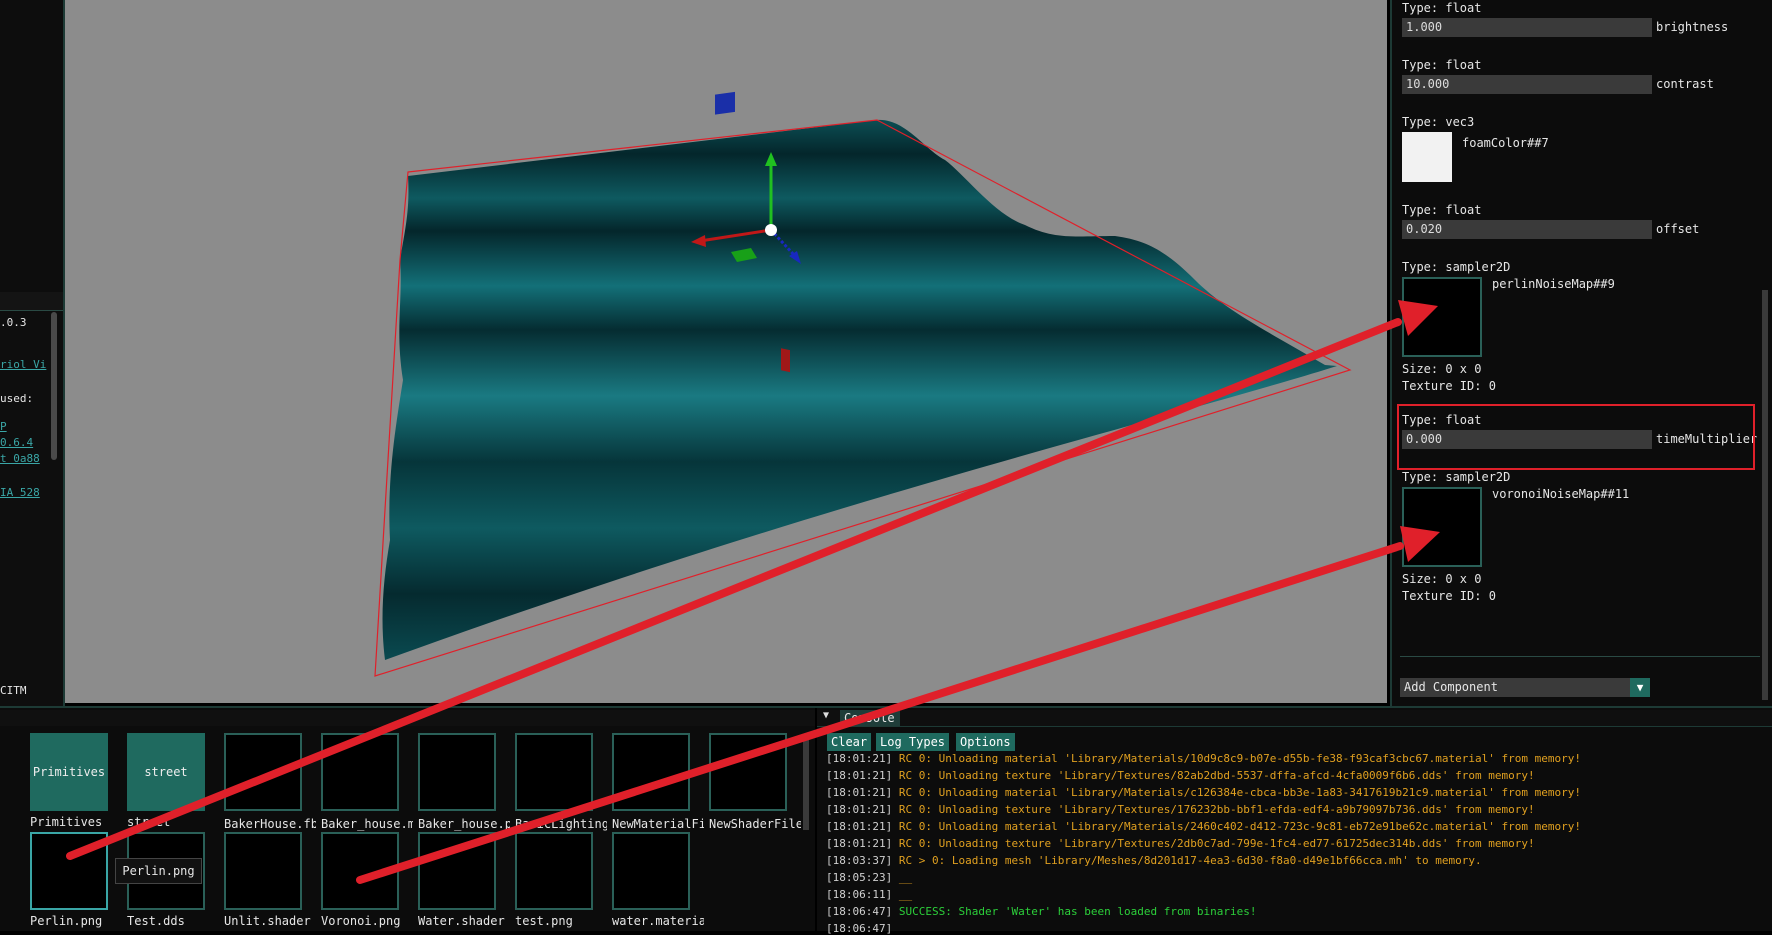 The width and height of the screenshot is (1772, 935). Describe the element at coordinates (849, 742) in the screenshot. I see `clear-button: Clear` at that location.